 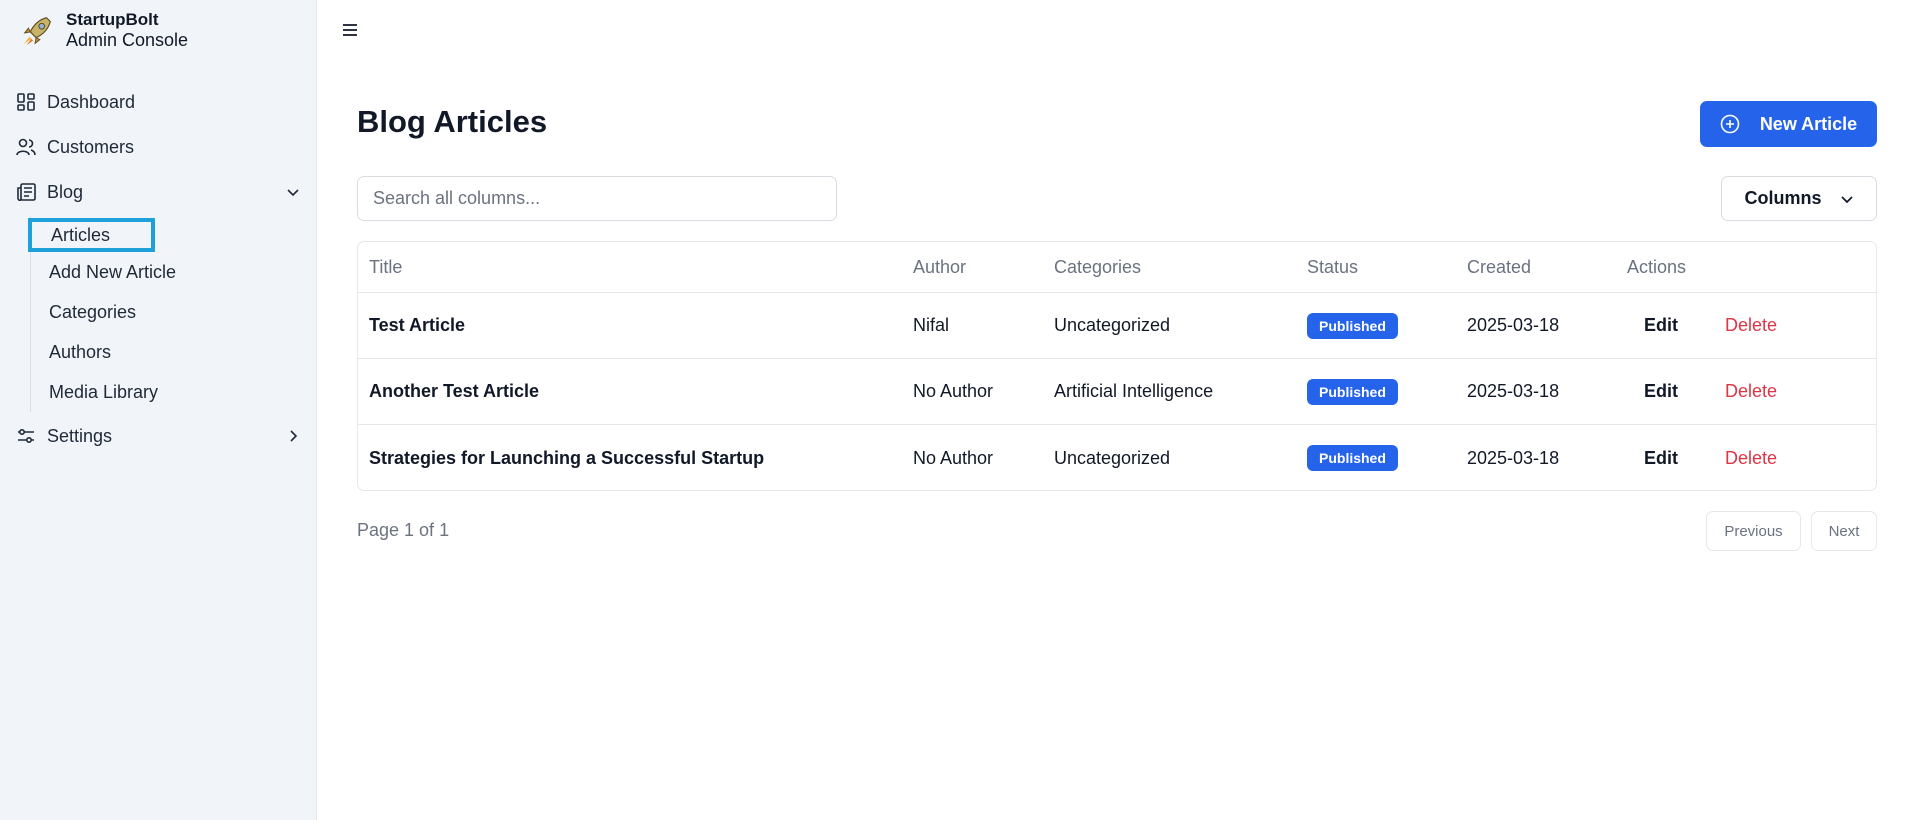 What do you see at coordinates (158, 102) in the screenshot?
I see `sidebar-item-dashboard: Dashboard` at bounding box center [158, 102].